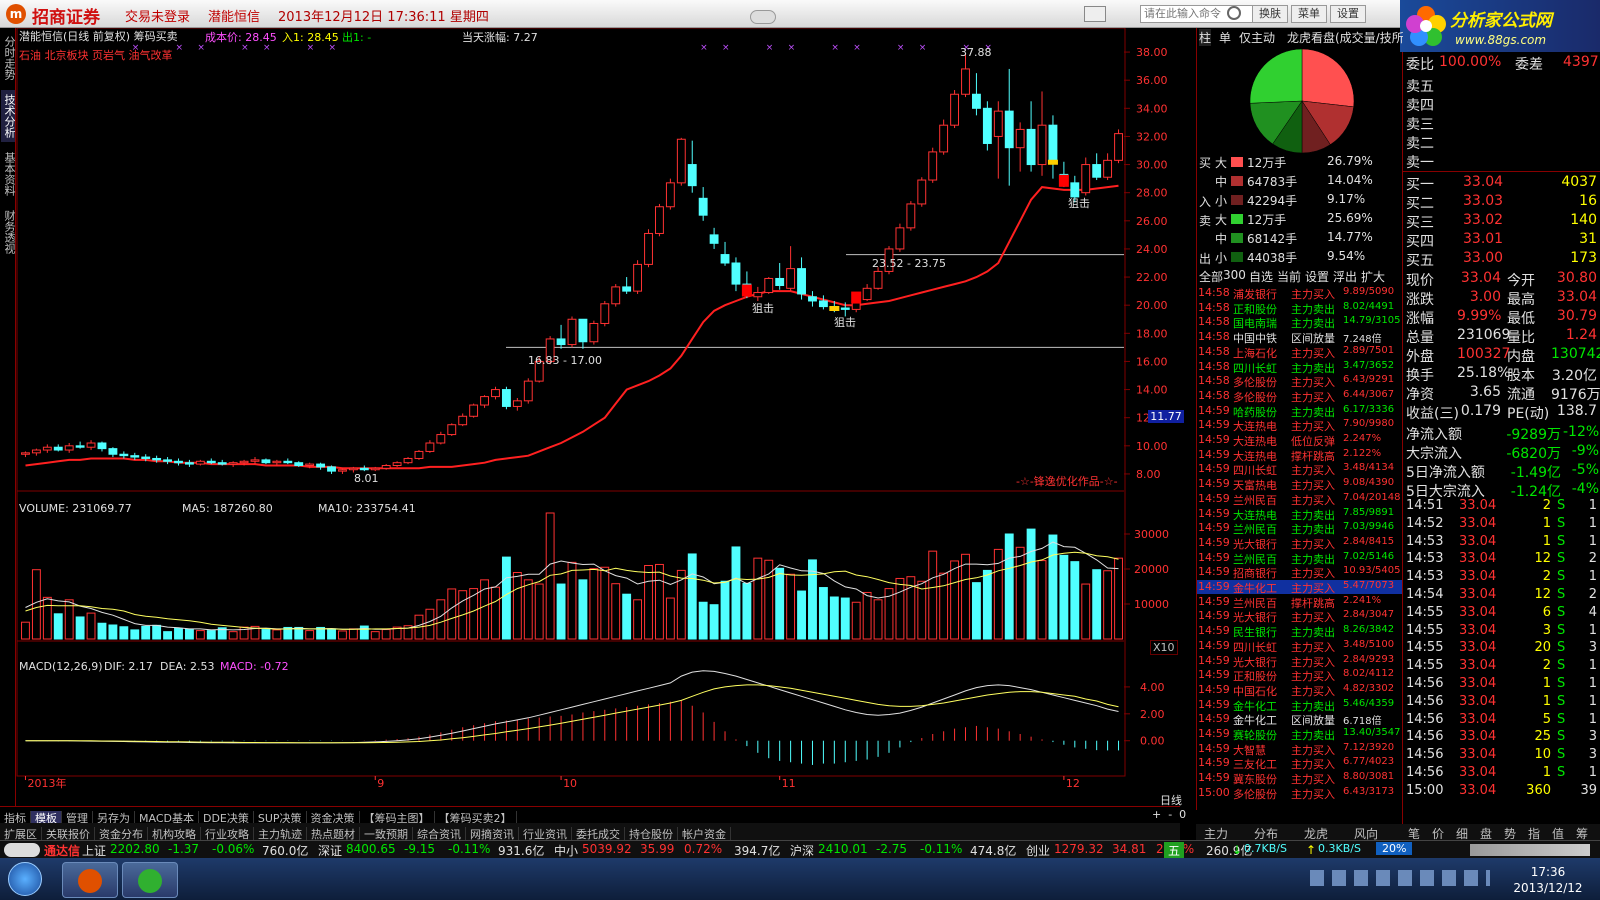  Describe the element at coordinates (66, 18) in the screenshot. I see `broker-name: 招商证券` at that location.